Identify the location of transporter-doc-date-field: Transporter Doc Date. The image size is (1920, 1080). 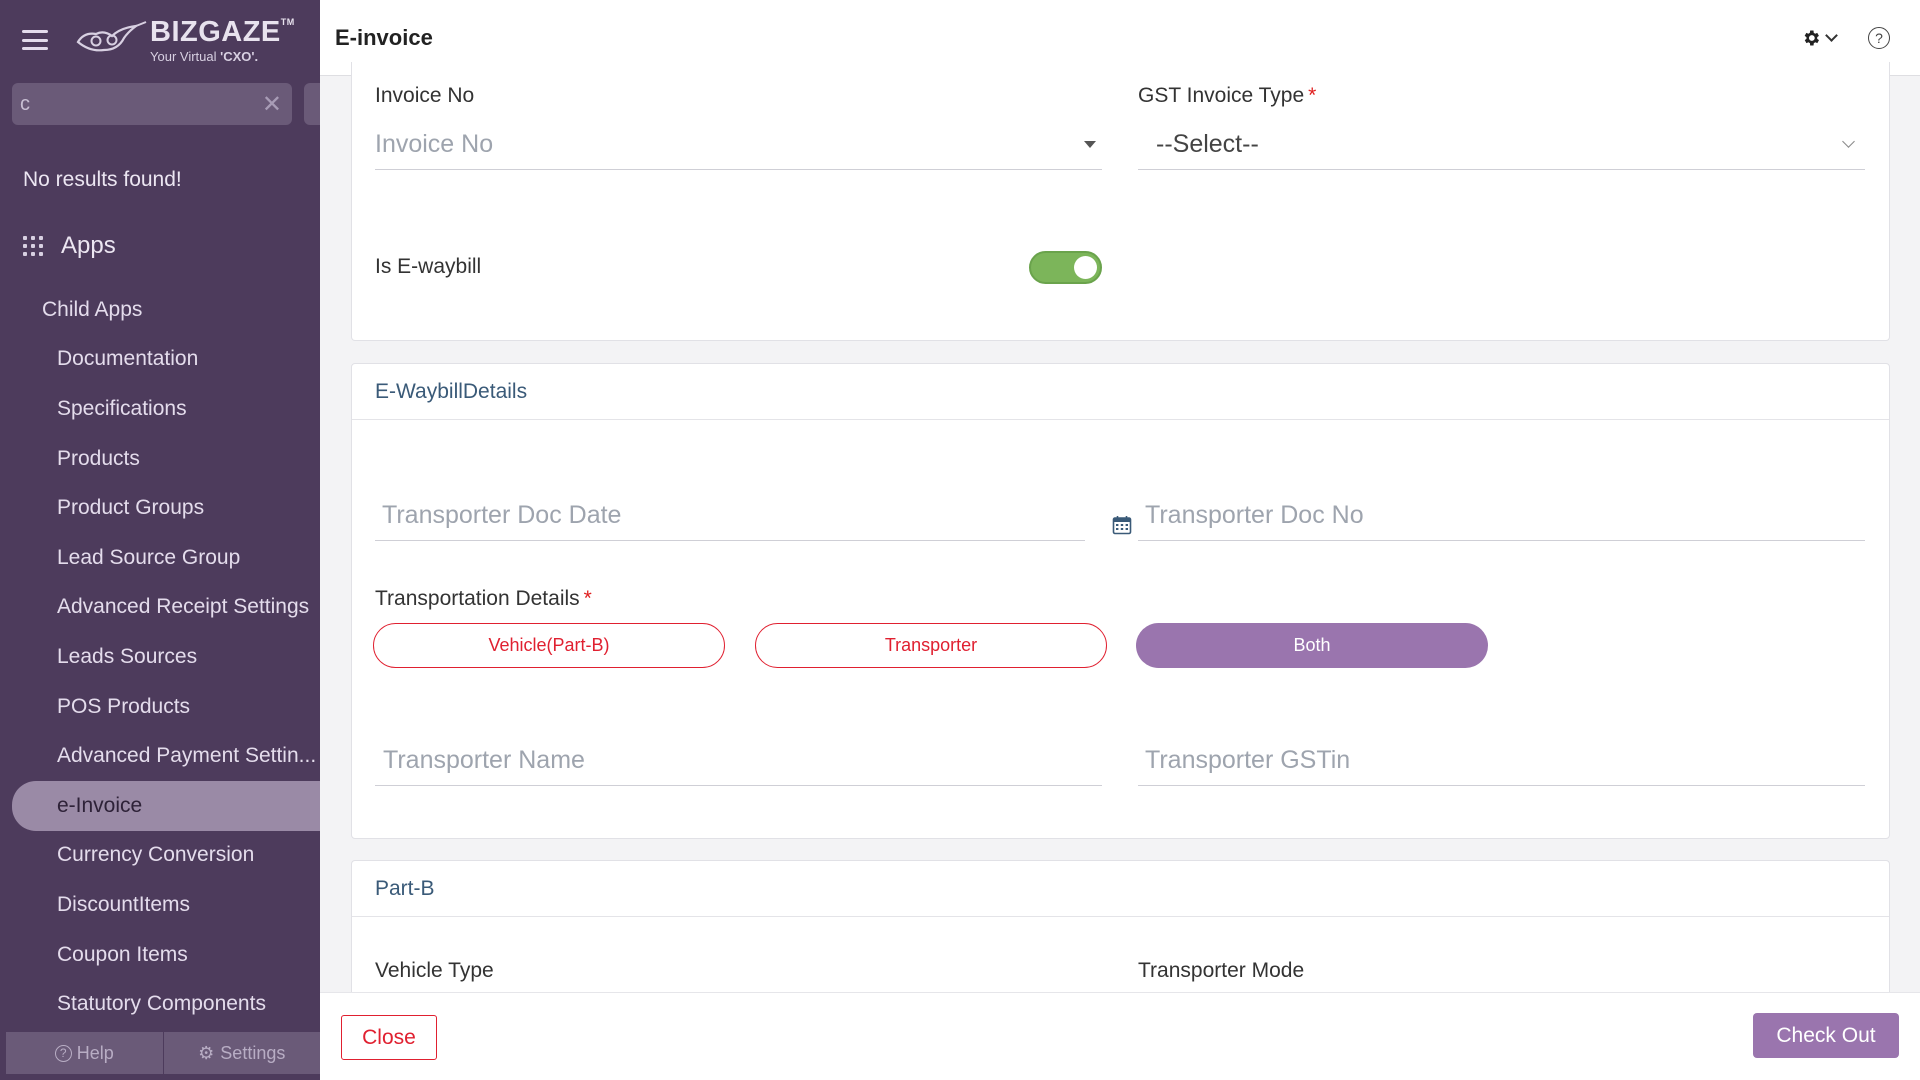
(730, 516).